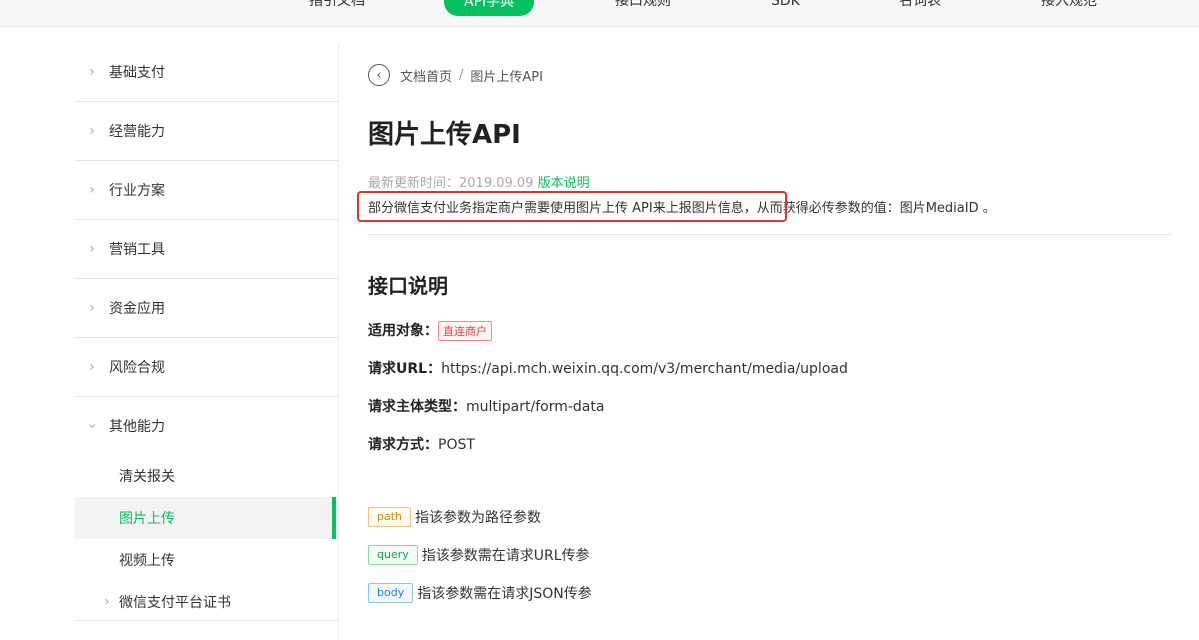  What do you see at coordinates (206, 308) in the screenshot?
I see `sidebar-item-funds: › 资金应用` at bounding box center [206, 308].